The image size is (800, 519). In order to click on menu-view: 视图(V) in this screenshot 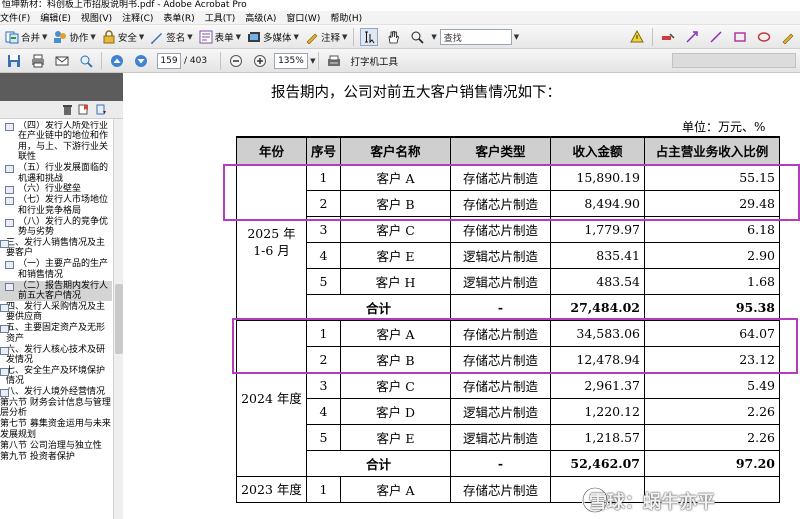, I will do `click(96, 17)`.